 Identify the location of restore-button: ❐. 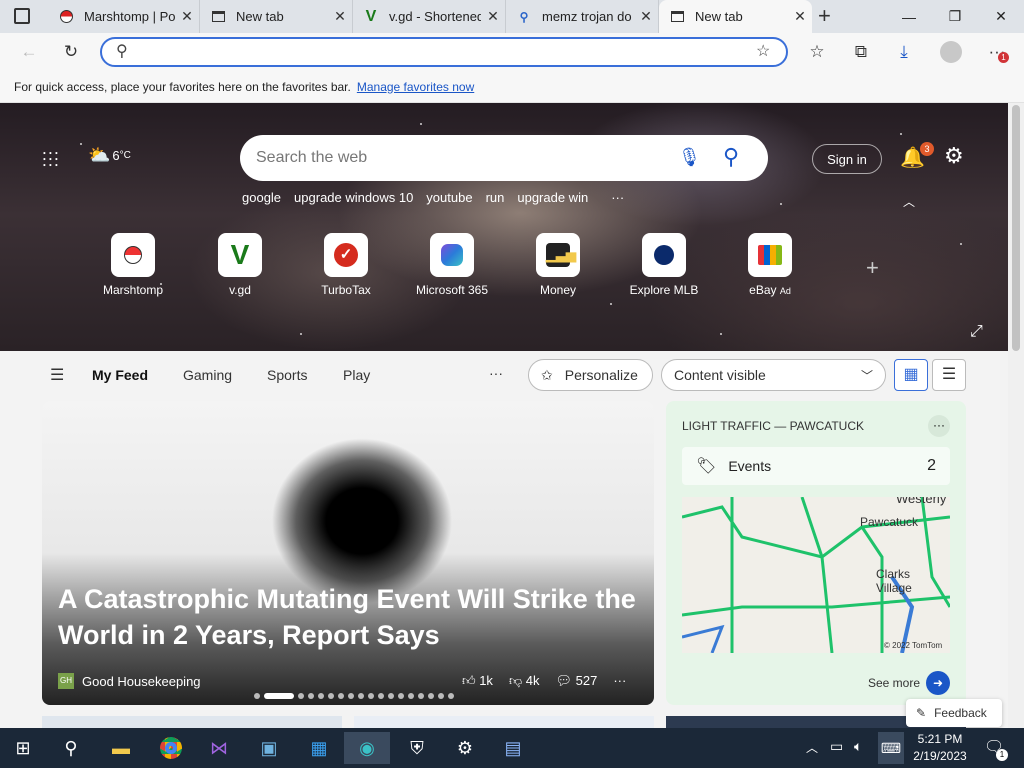
(955, 16).